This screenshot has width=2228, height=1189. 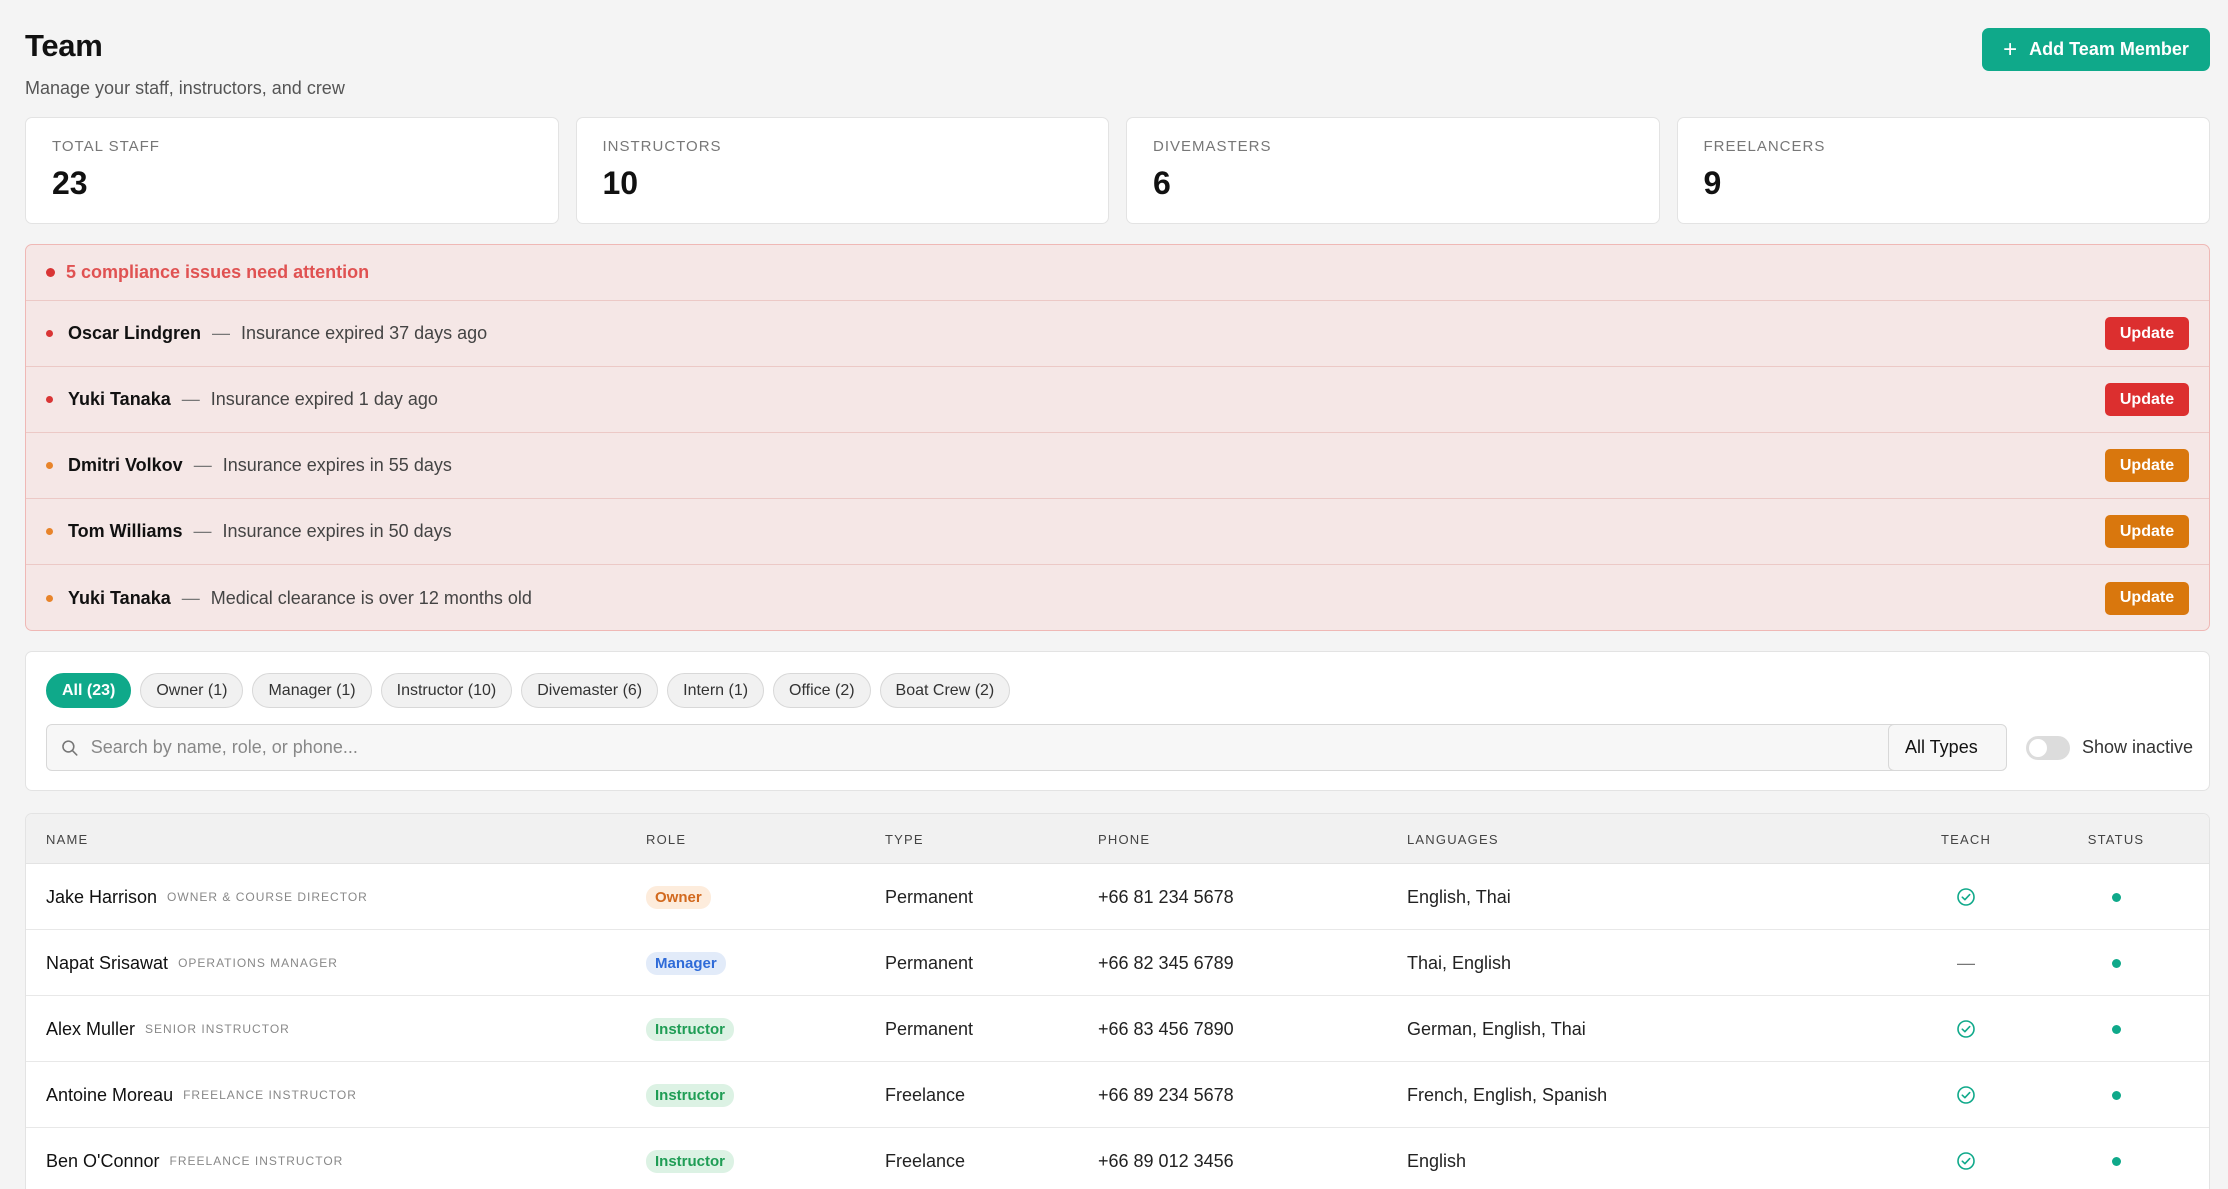 I want to click on column-header-phone: PHONE, so click(x=1124, y=839).